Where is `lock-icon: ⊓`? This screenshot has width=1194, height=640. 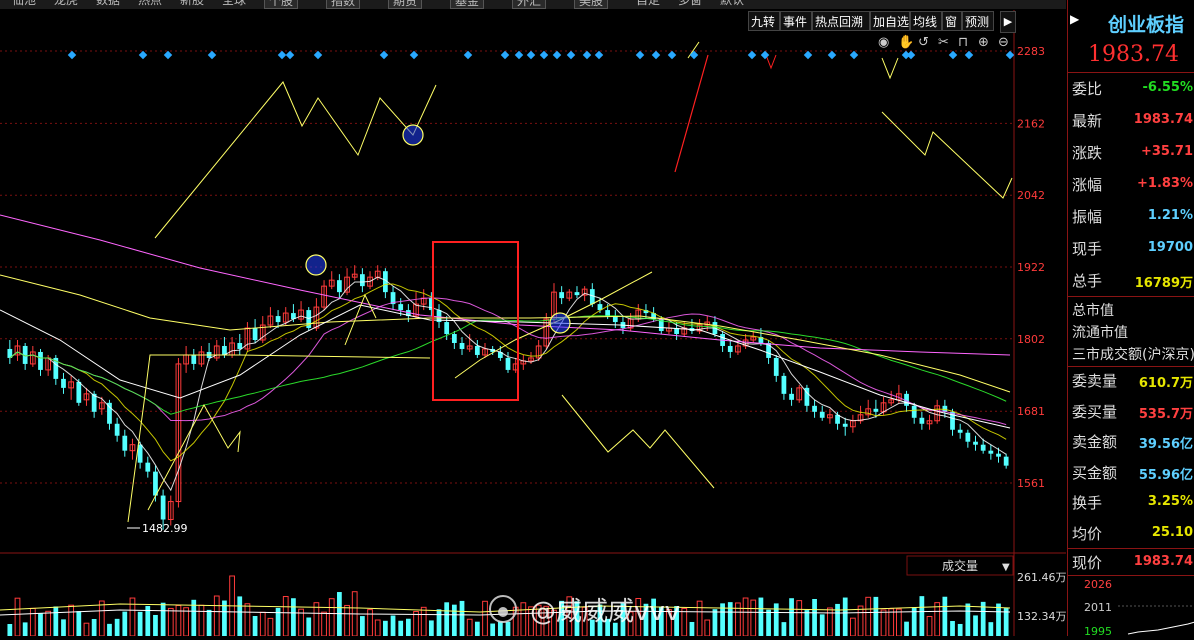 lock-icon: ⊓ is located at coordinates (963, 42).